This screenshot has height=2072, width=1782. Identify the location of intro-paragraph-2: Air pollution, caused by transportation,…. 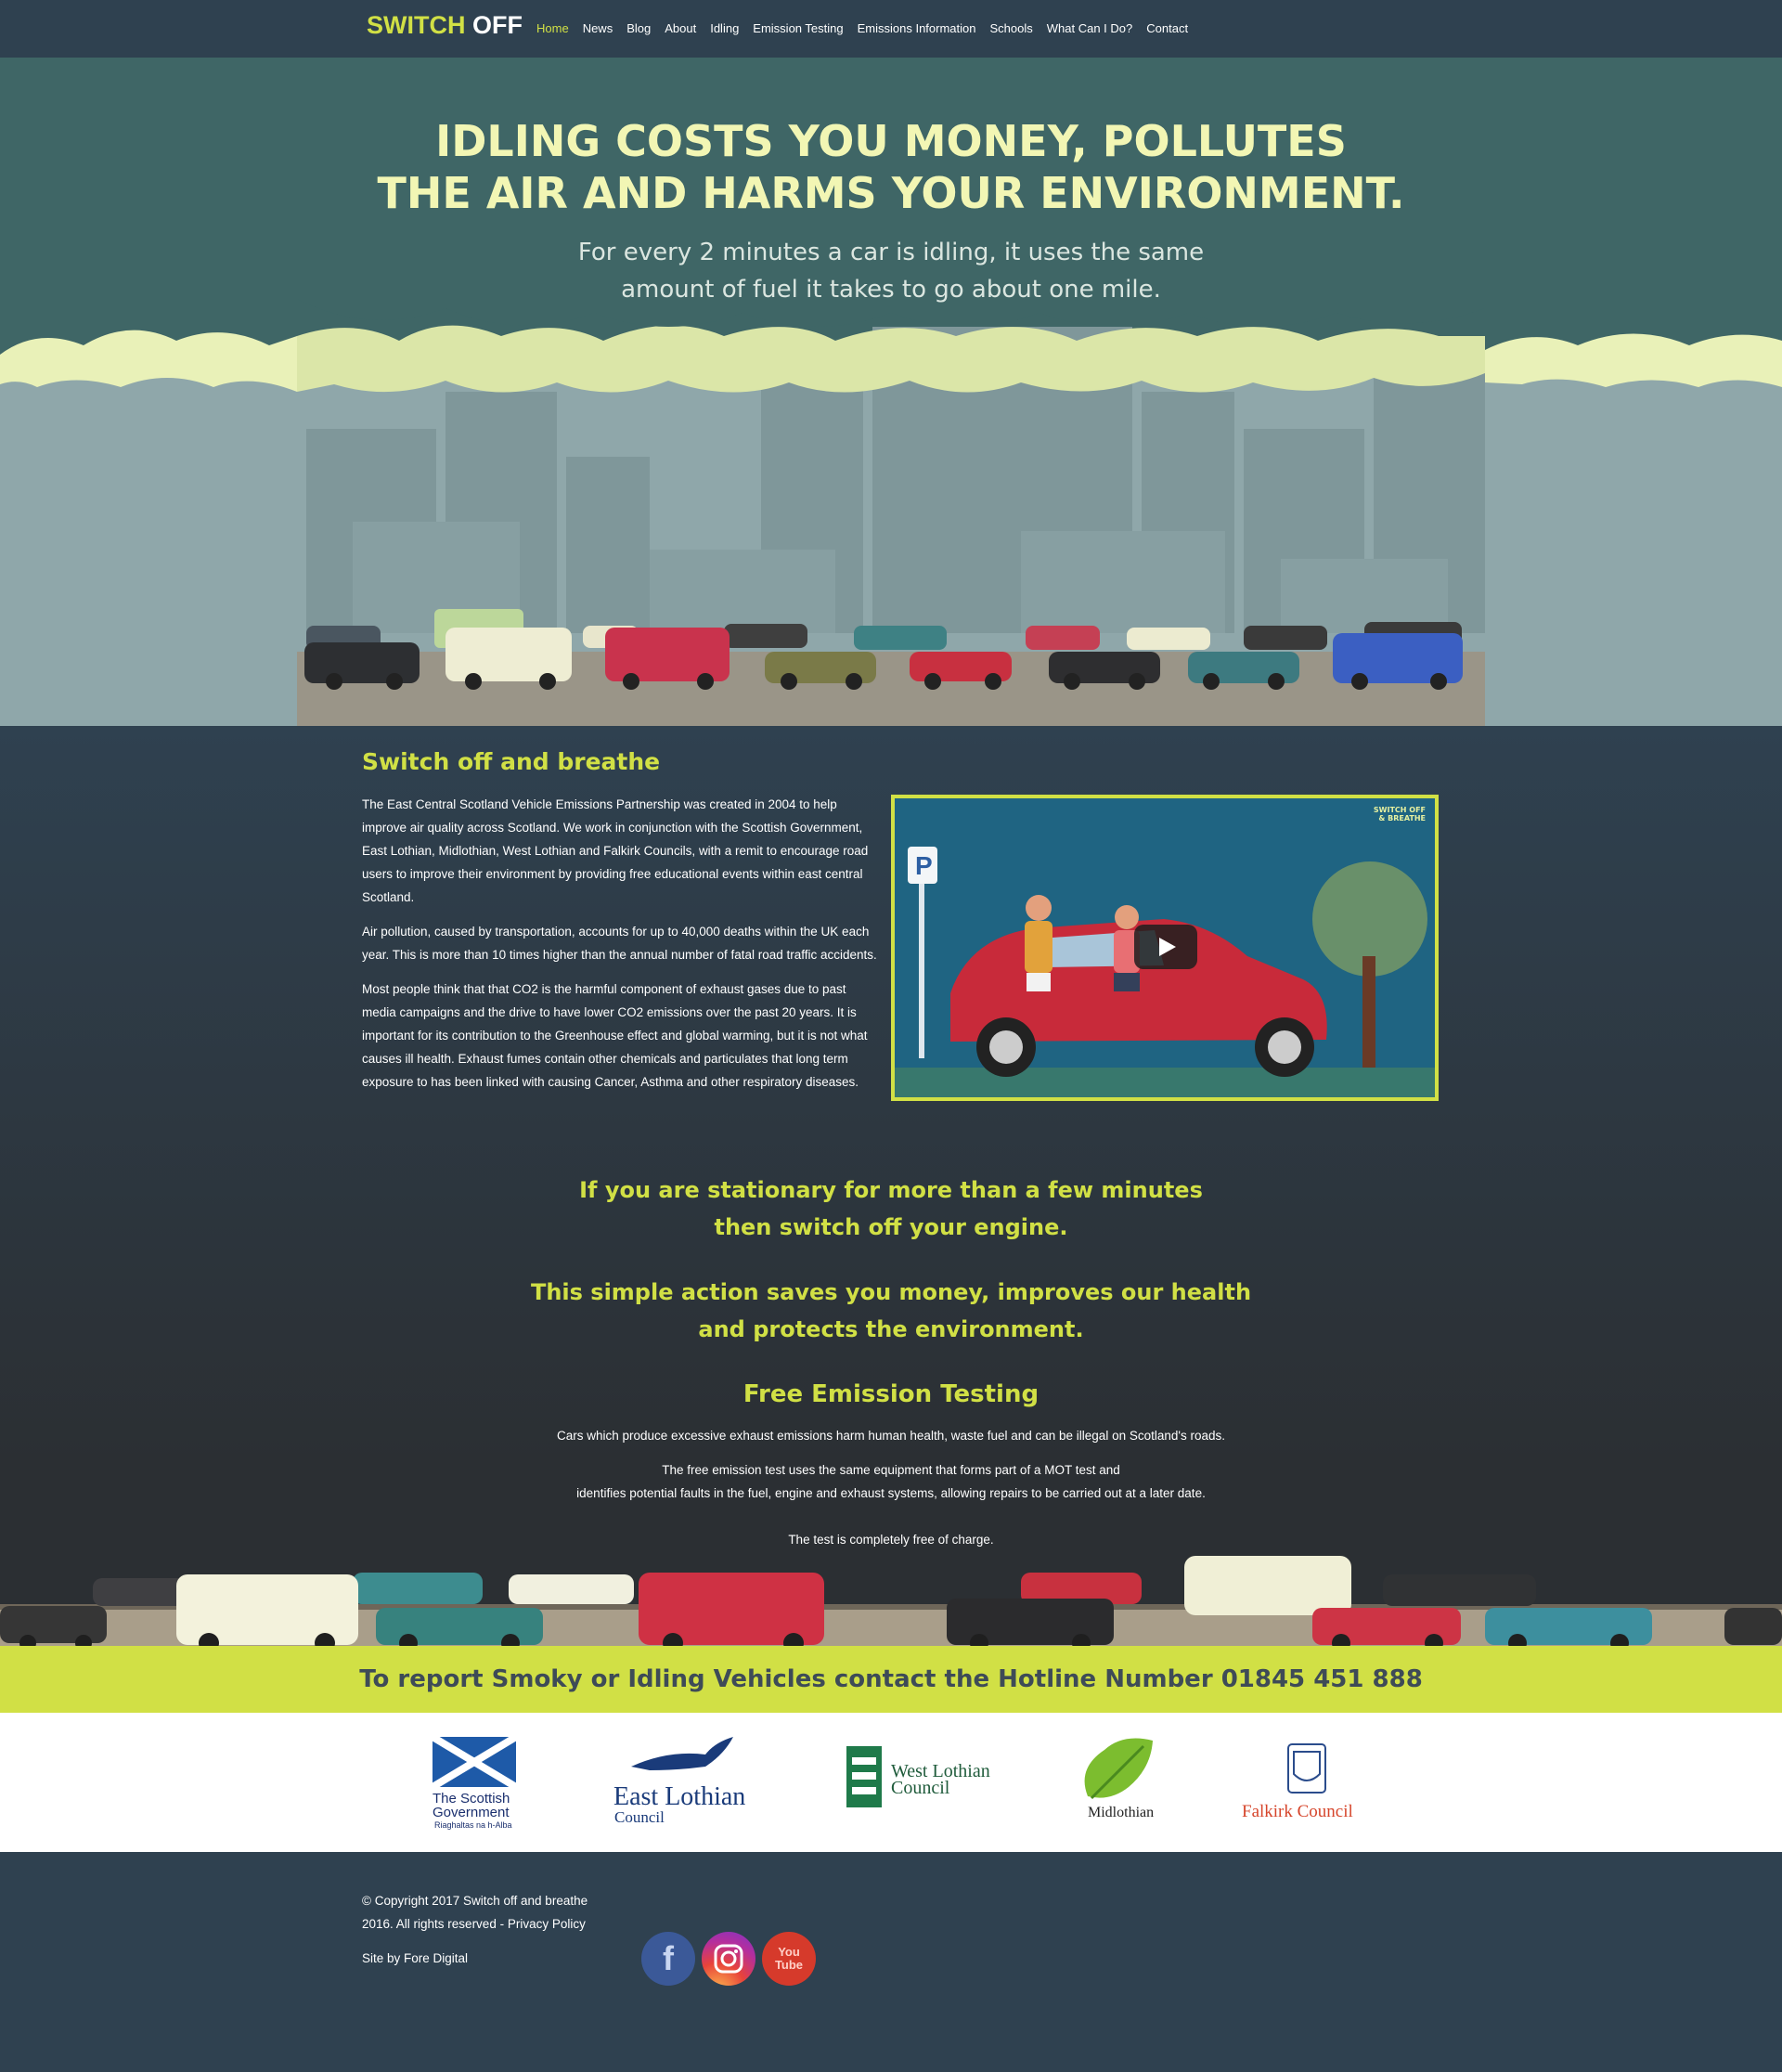
(619, 943).